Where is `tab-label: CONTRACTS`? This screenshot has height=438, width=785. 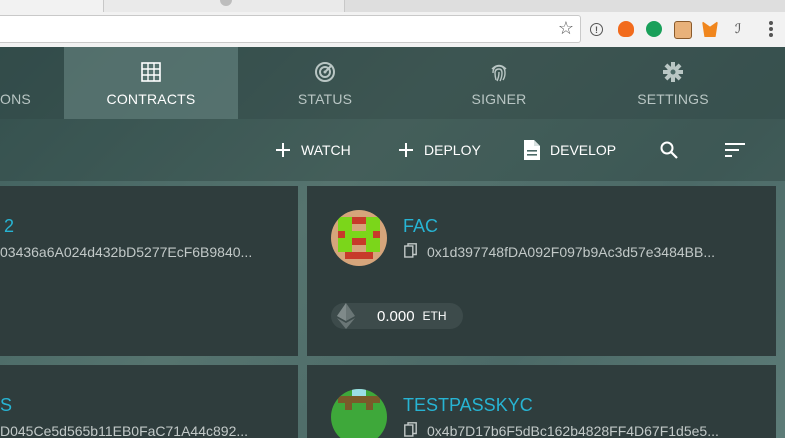
tab-label: CONTRACTS is located at coordinates (151, 99).